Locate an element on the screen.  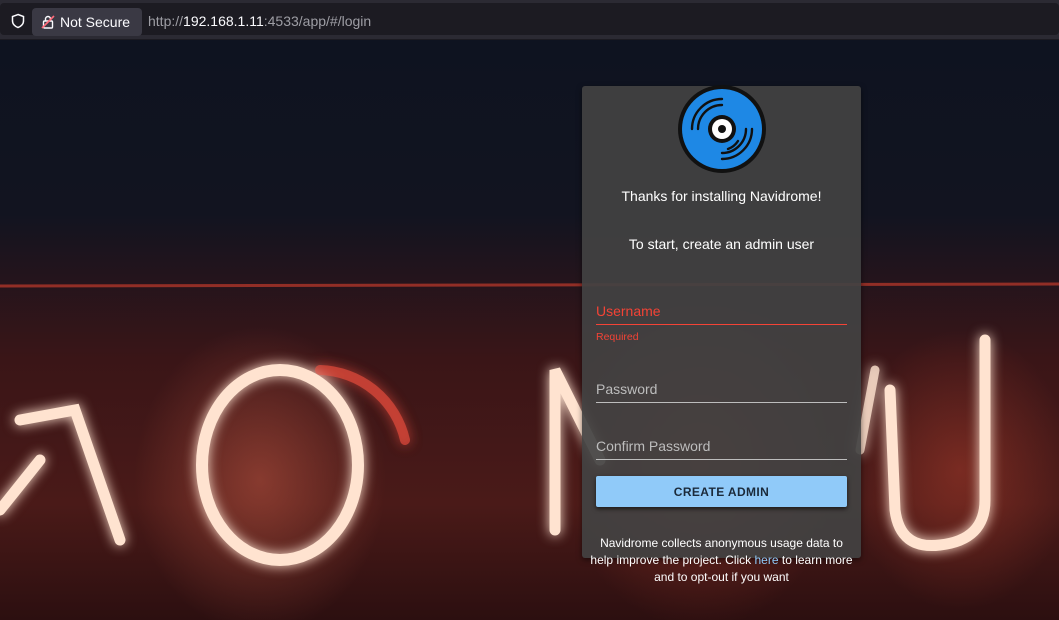
welcome-message: Thanks for installing Navidrome! is located at coordinates (721, 196).